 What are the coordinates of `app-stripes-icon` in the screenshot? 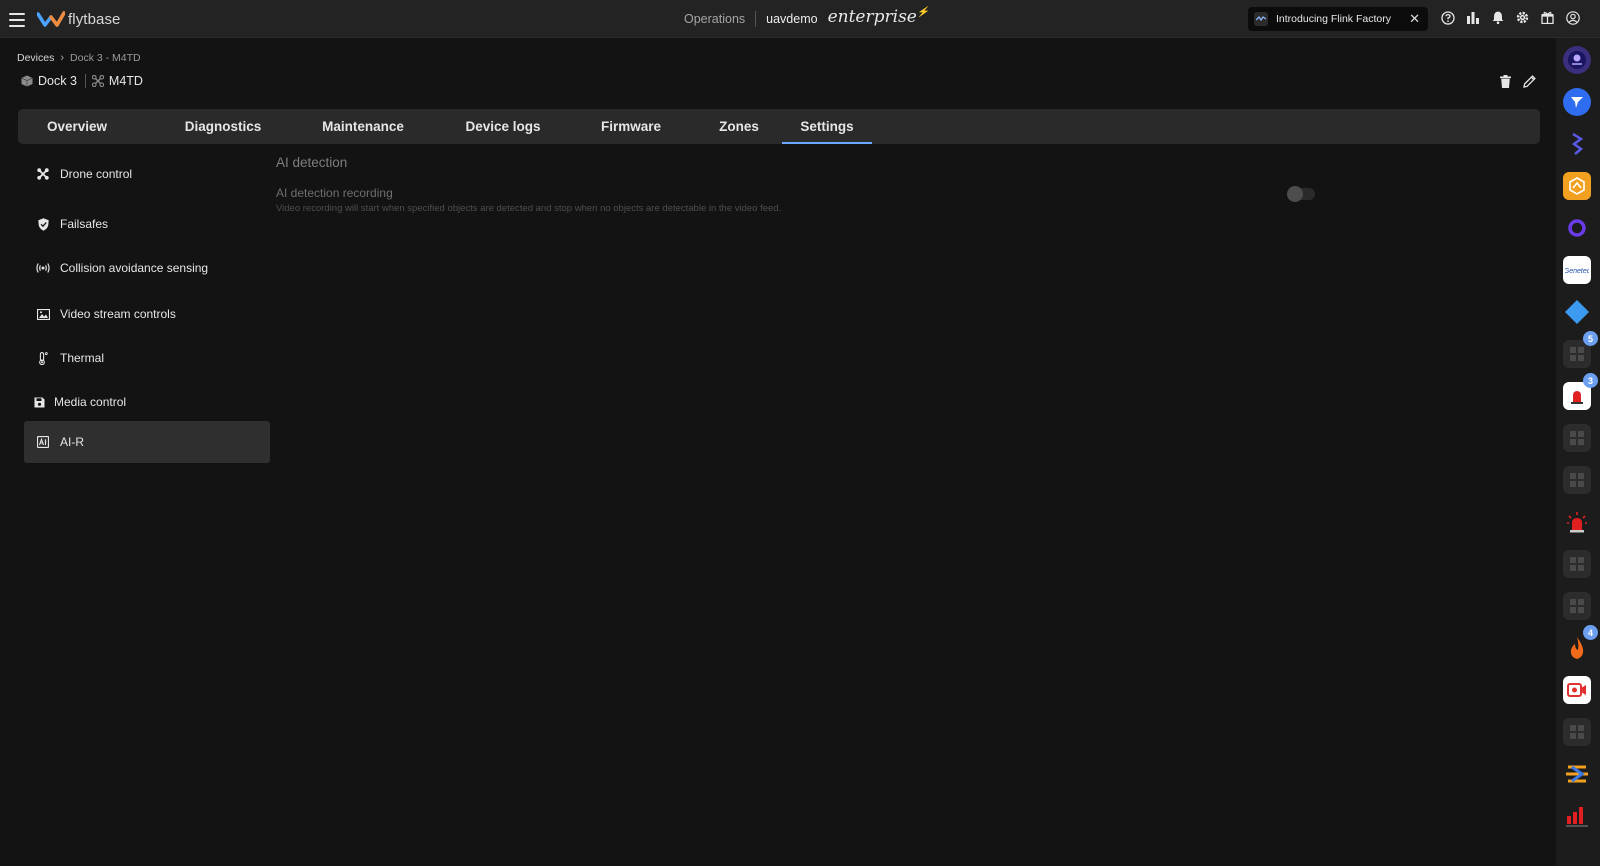 It's located at (1577, 774).